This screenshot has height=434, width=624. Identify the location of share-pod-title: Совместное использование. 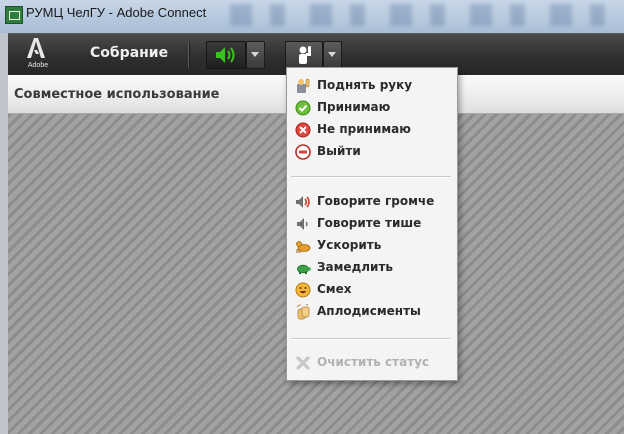
(117, 94).